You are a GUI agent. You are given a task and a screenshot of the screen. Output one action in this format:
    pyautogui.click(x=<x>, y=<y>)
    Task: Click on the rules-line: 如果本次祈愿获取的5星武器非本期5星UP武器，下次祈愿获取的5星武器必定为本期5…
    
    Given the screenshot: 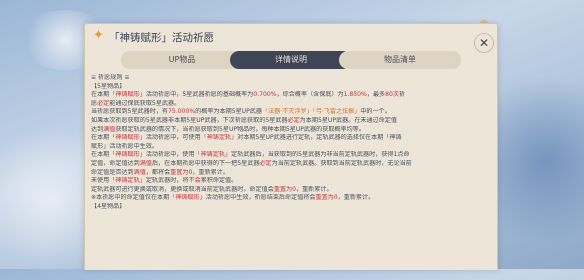 What is the action you would take?
    pyautogui.click(x=244, y=120)
    